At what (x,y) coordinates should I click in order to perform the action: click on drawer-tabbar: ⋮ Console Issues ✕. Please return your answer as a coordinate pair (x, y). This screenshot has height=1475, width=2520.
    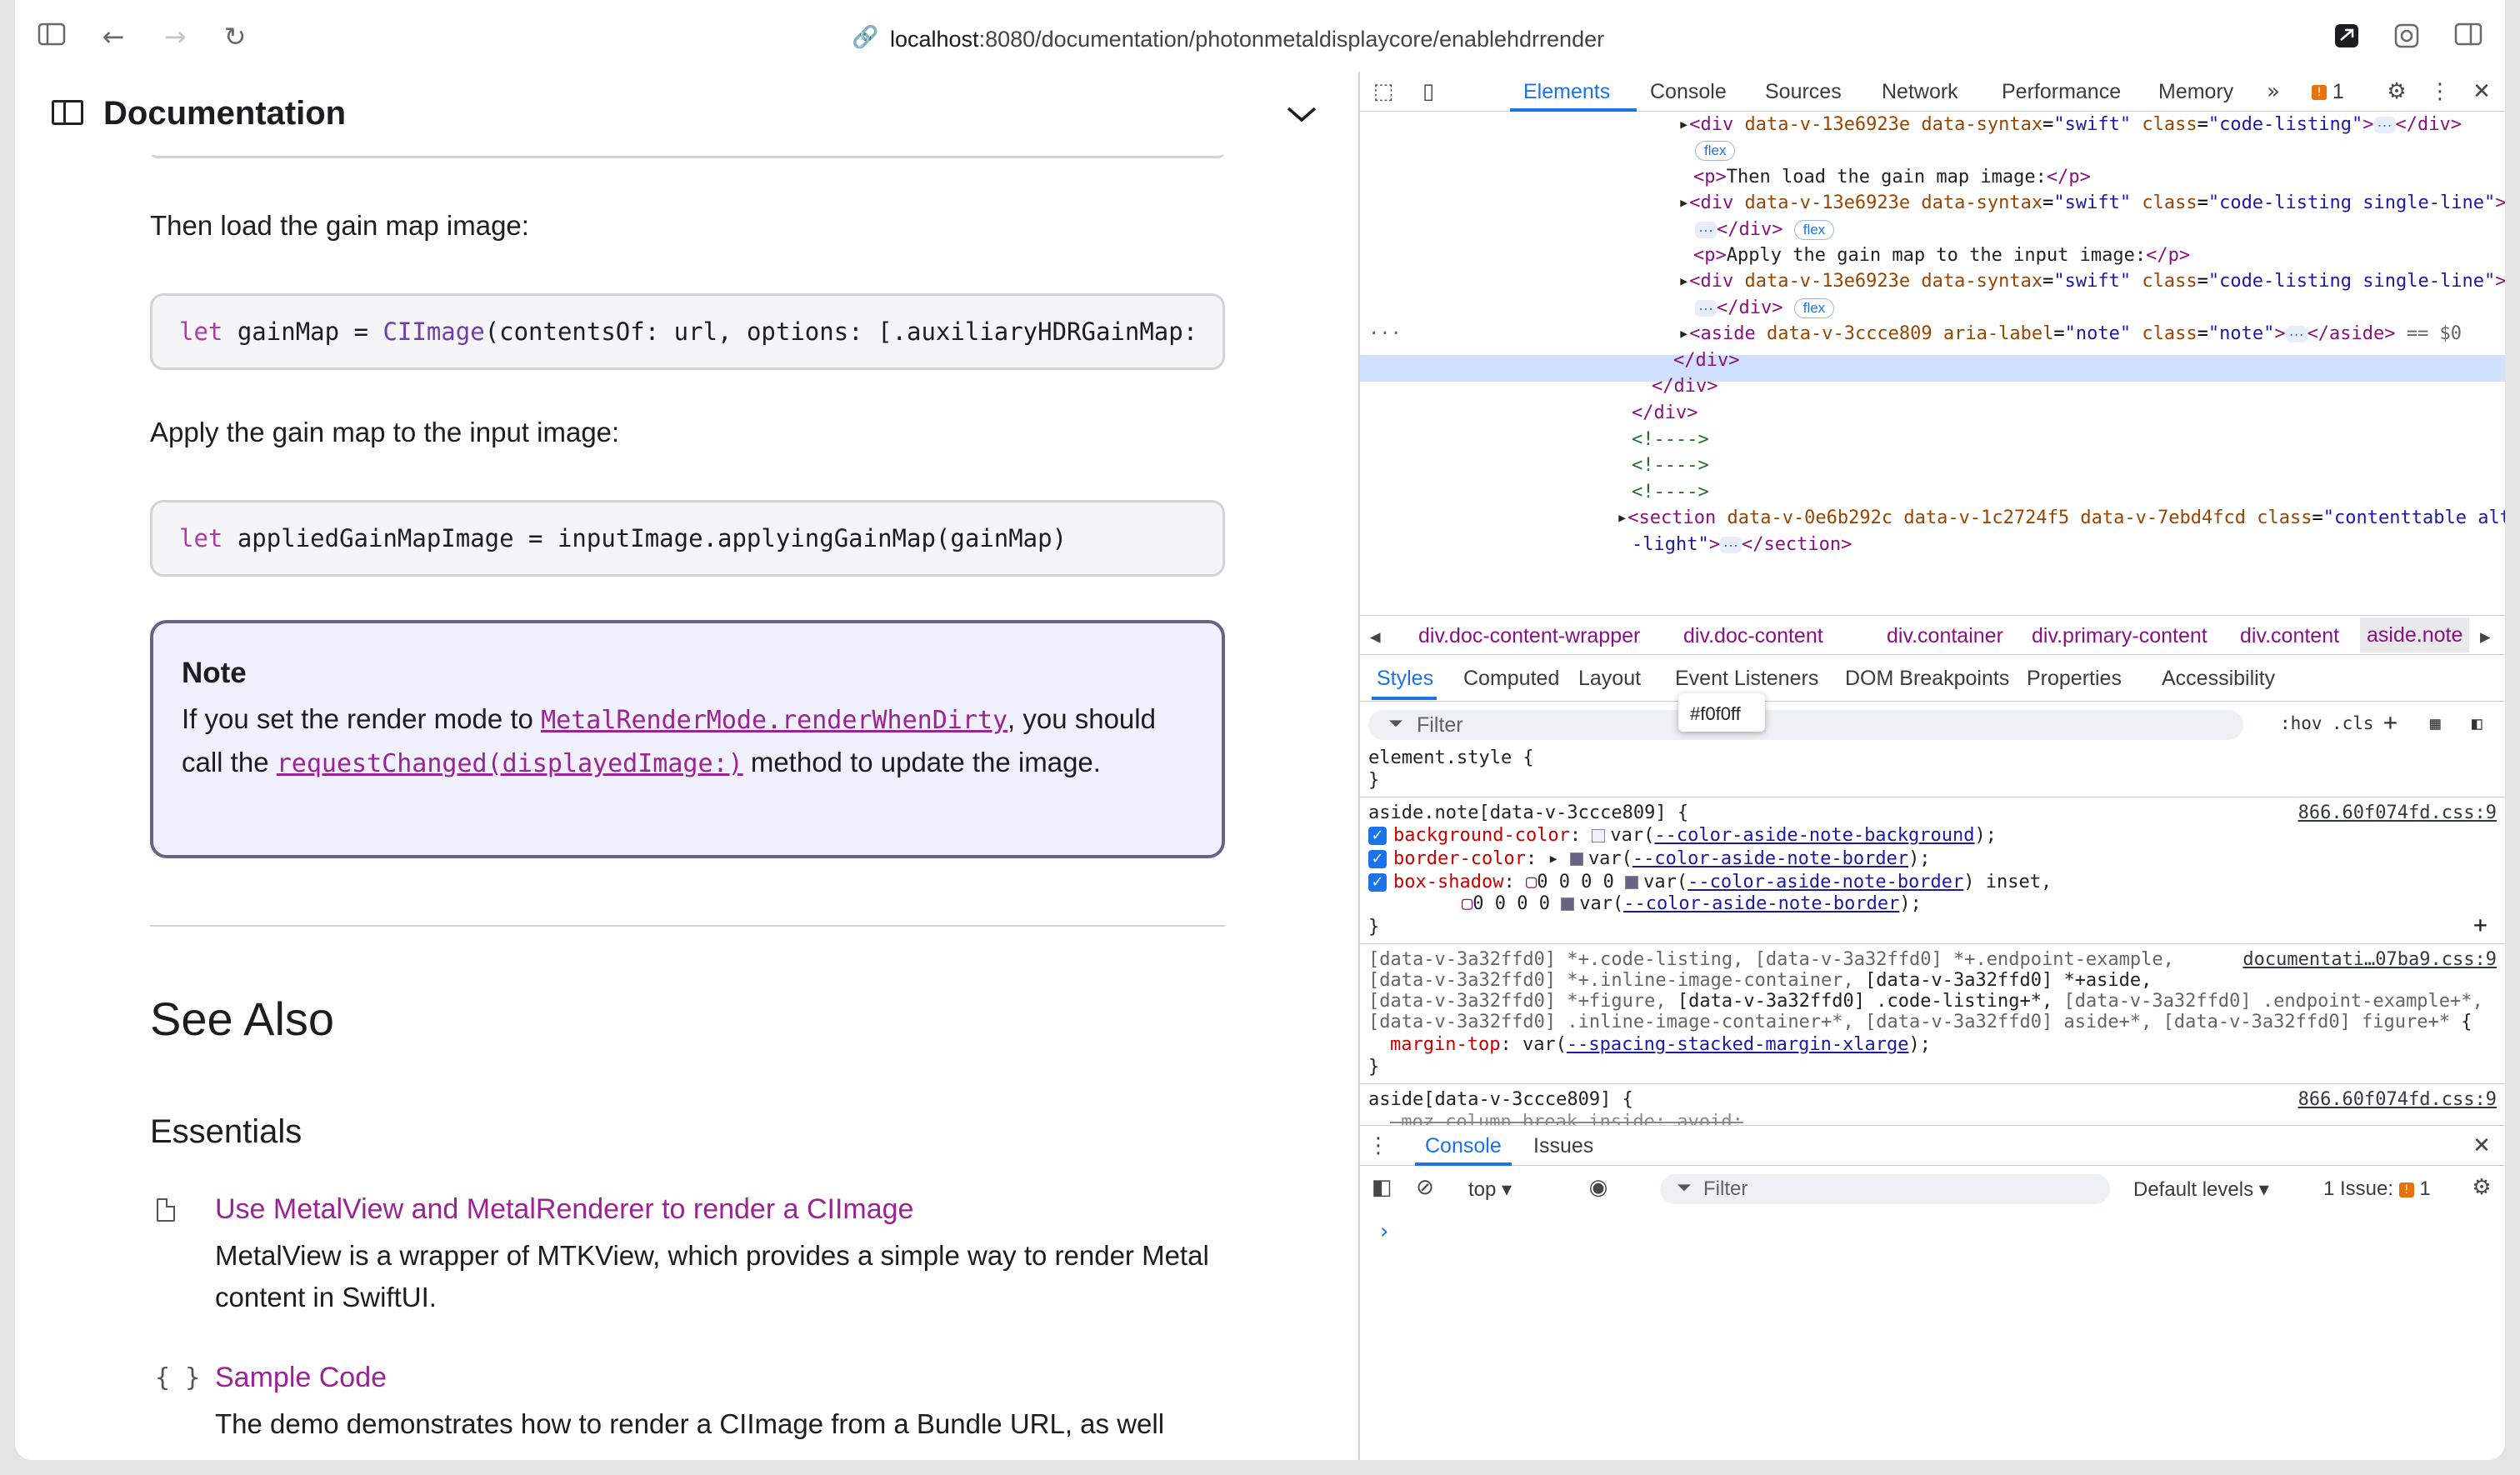
    Looking at the image, I should click on (1932, 1146).